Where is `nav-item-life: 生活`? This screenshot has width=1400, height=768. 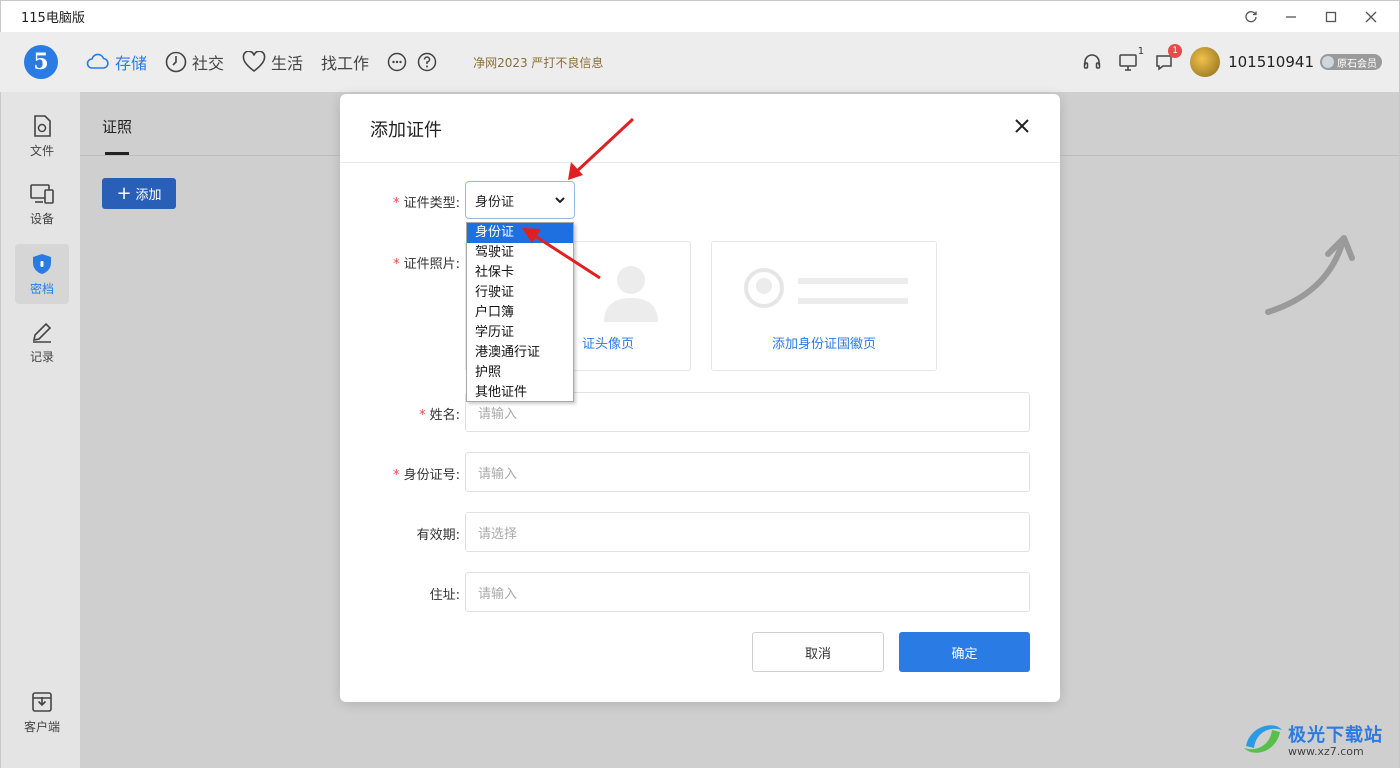
nav-item-life: 生活 is located at coordinates (272, 62).